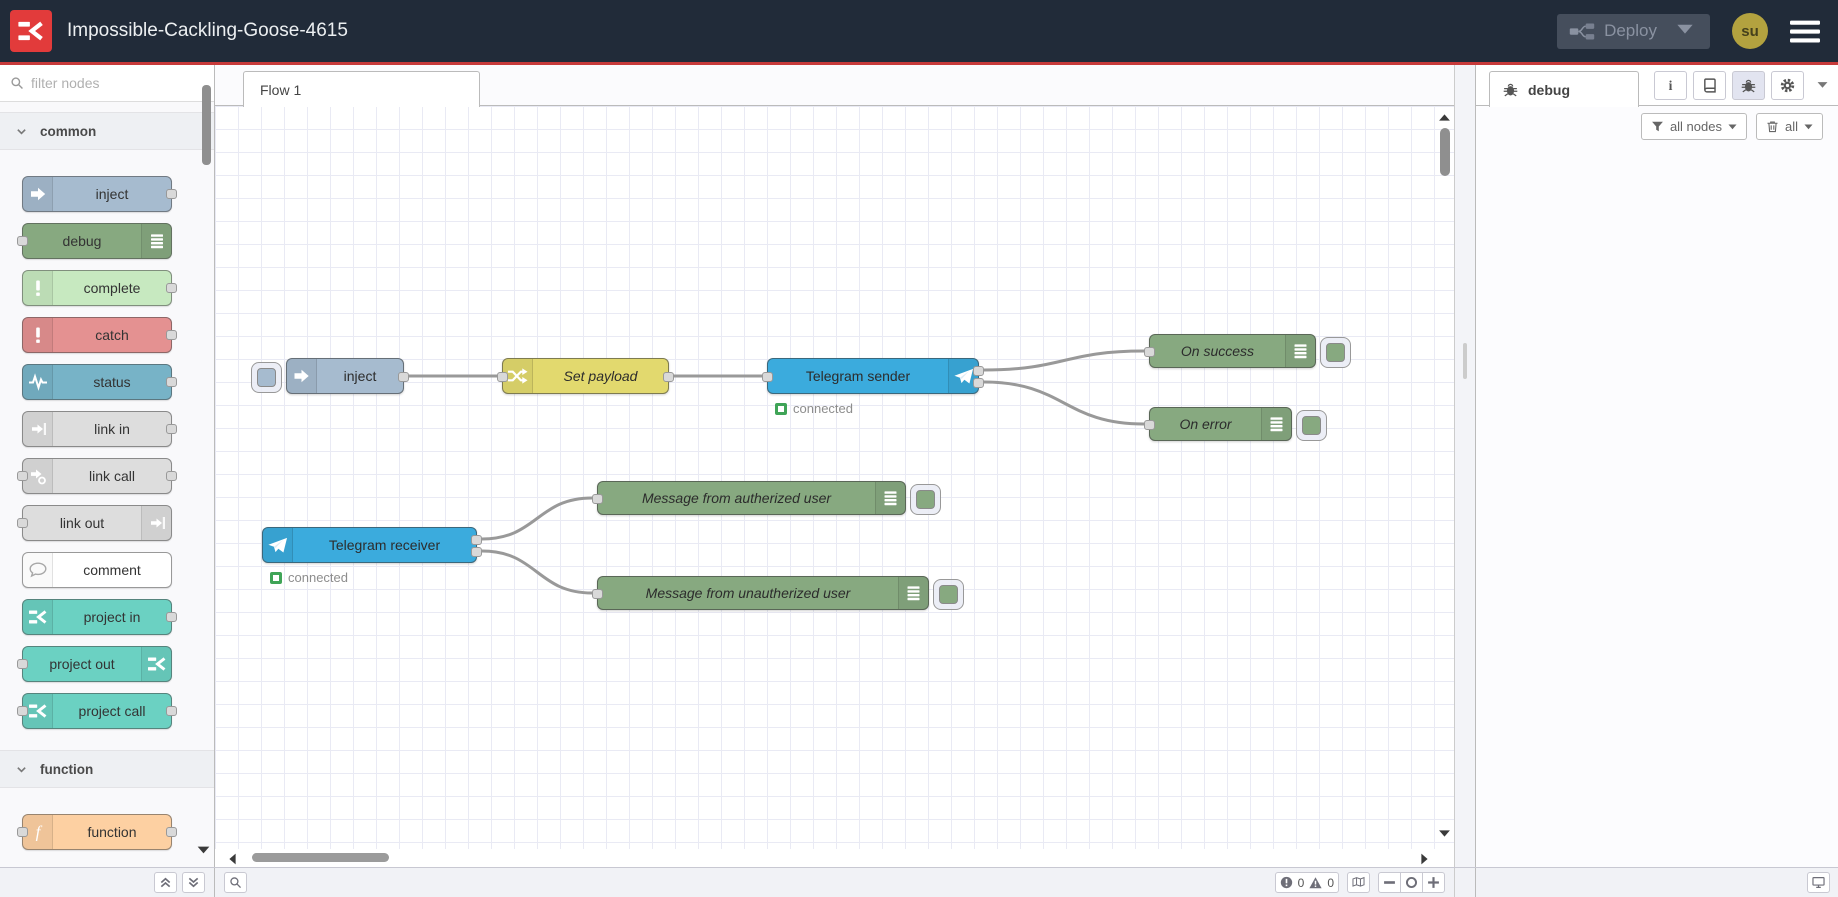 This screenshot has width=1838, height=897. I want to click on palette-node-project-in: project in, so click(99, 617).